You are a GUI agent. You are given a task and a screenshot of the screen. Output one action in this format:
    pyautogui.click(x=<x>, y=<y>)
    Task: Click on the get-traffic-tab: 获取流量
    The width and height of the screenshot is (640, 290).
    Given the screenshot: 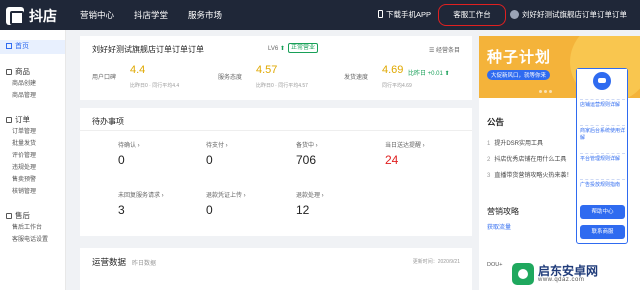 What is the action you would take?
    pyautogui.click(x=499, y=226)
    